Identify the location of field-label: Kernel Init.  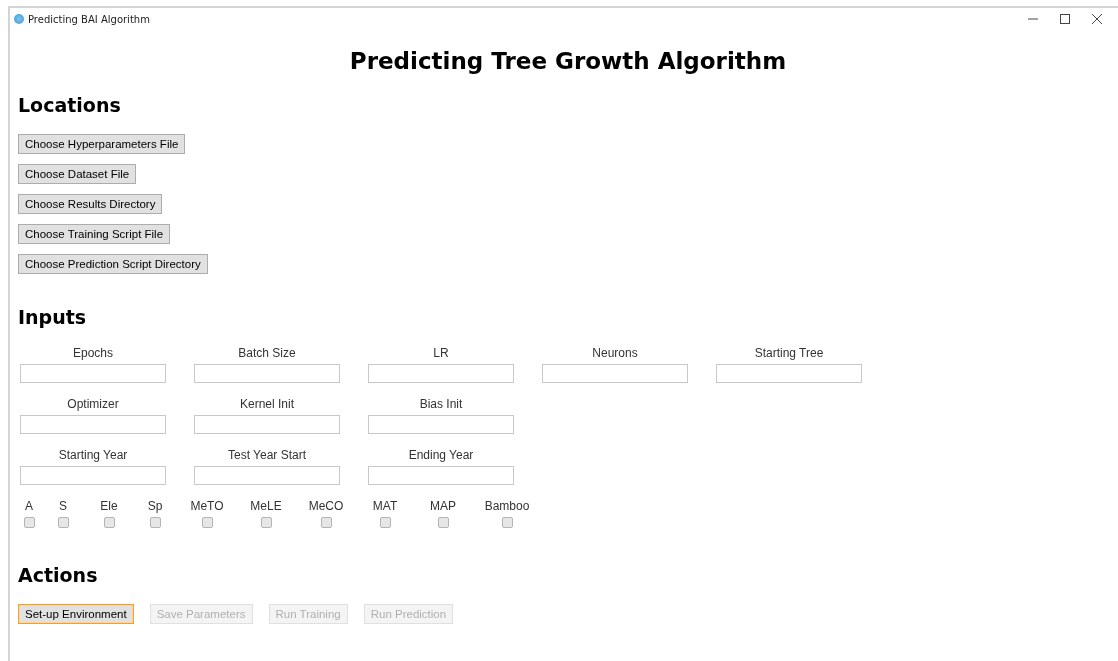
(267, 404).